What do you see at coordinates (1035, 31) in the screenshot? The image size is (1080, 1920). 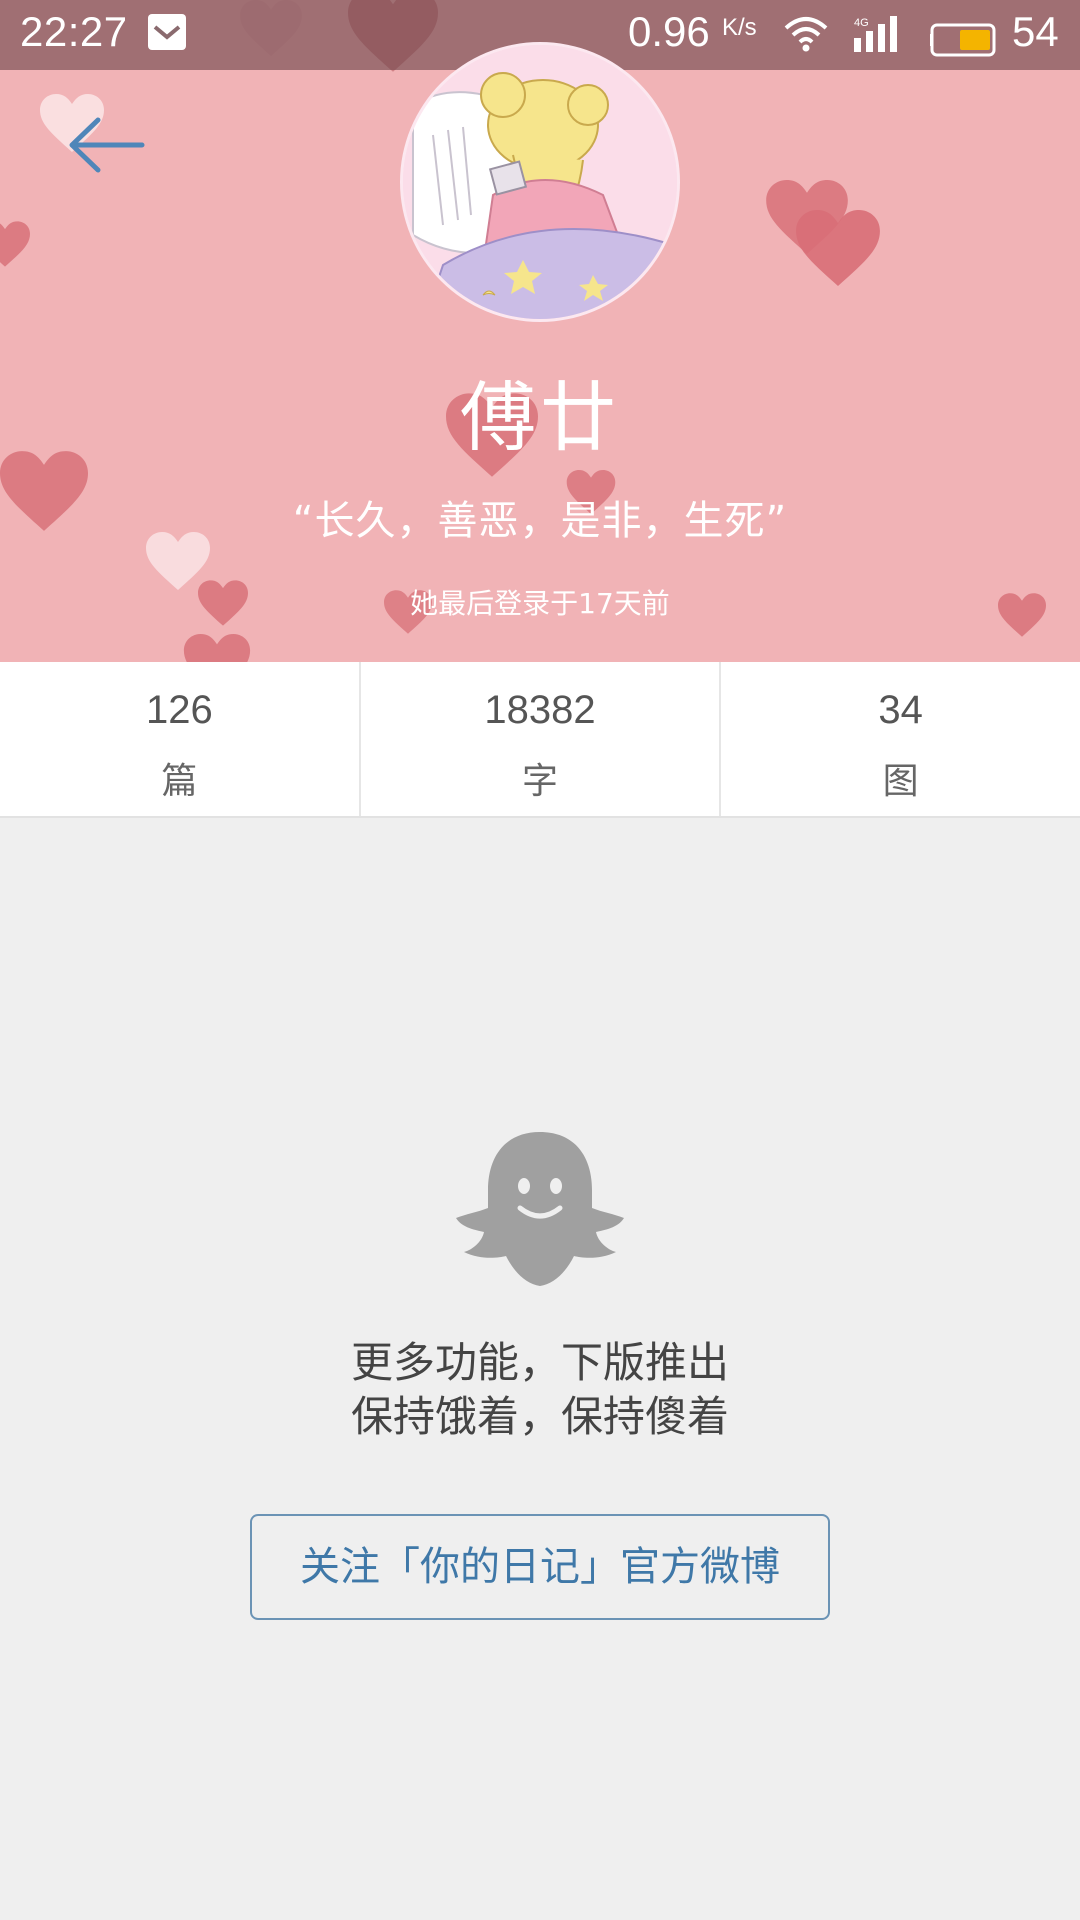 I see `battery-level: 54` at bounding box center [1035, 31].